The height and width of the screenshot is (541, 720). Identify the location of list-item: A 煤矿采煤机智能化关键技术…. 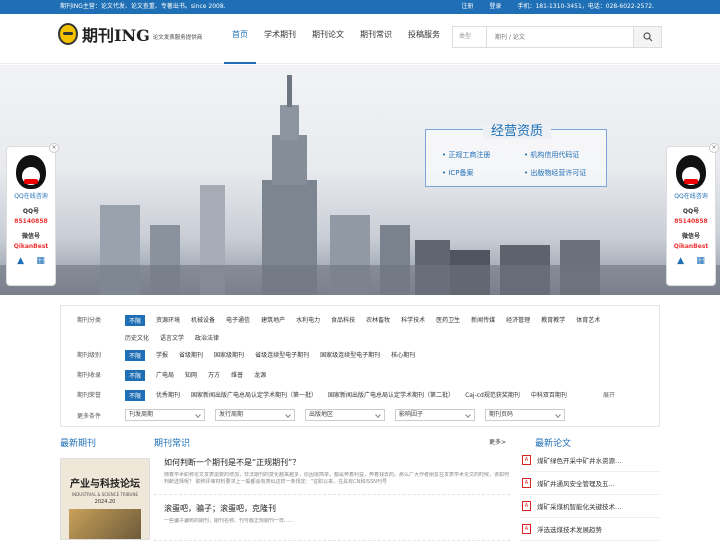
(590, 506).